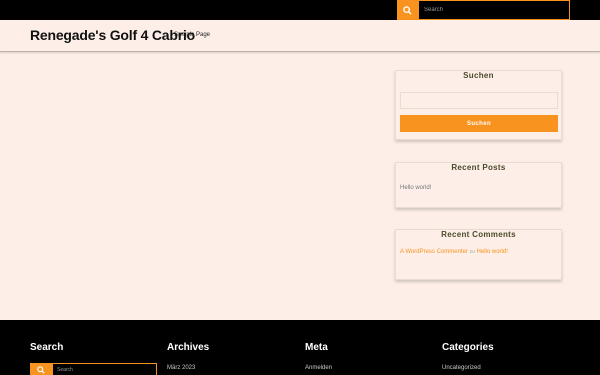  Describe the element at coordinates (461, 368) in the screenshot. I see `footer-category-link: Uncategorized` at that location.